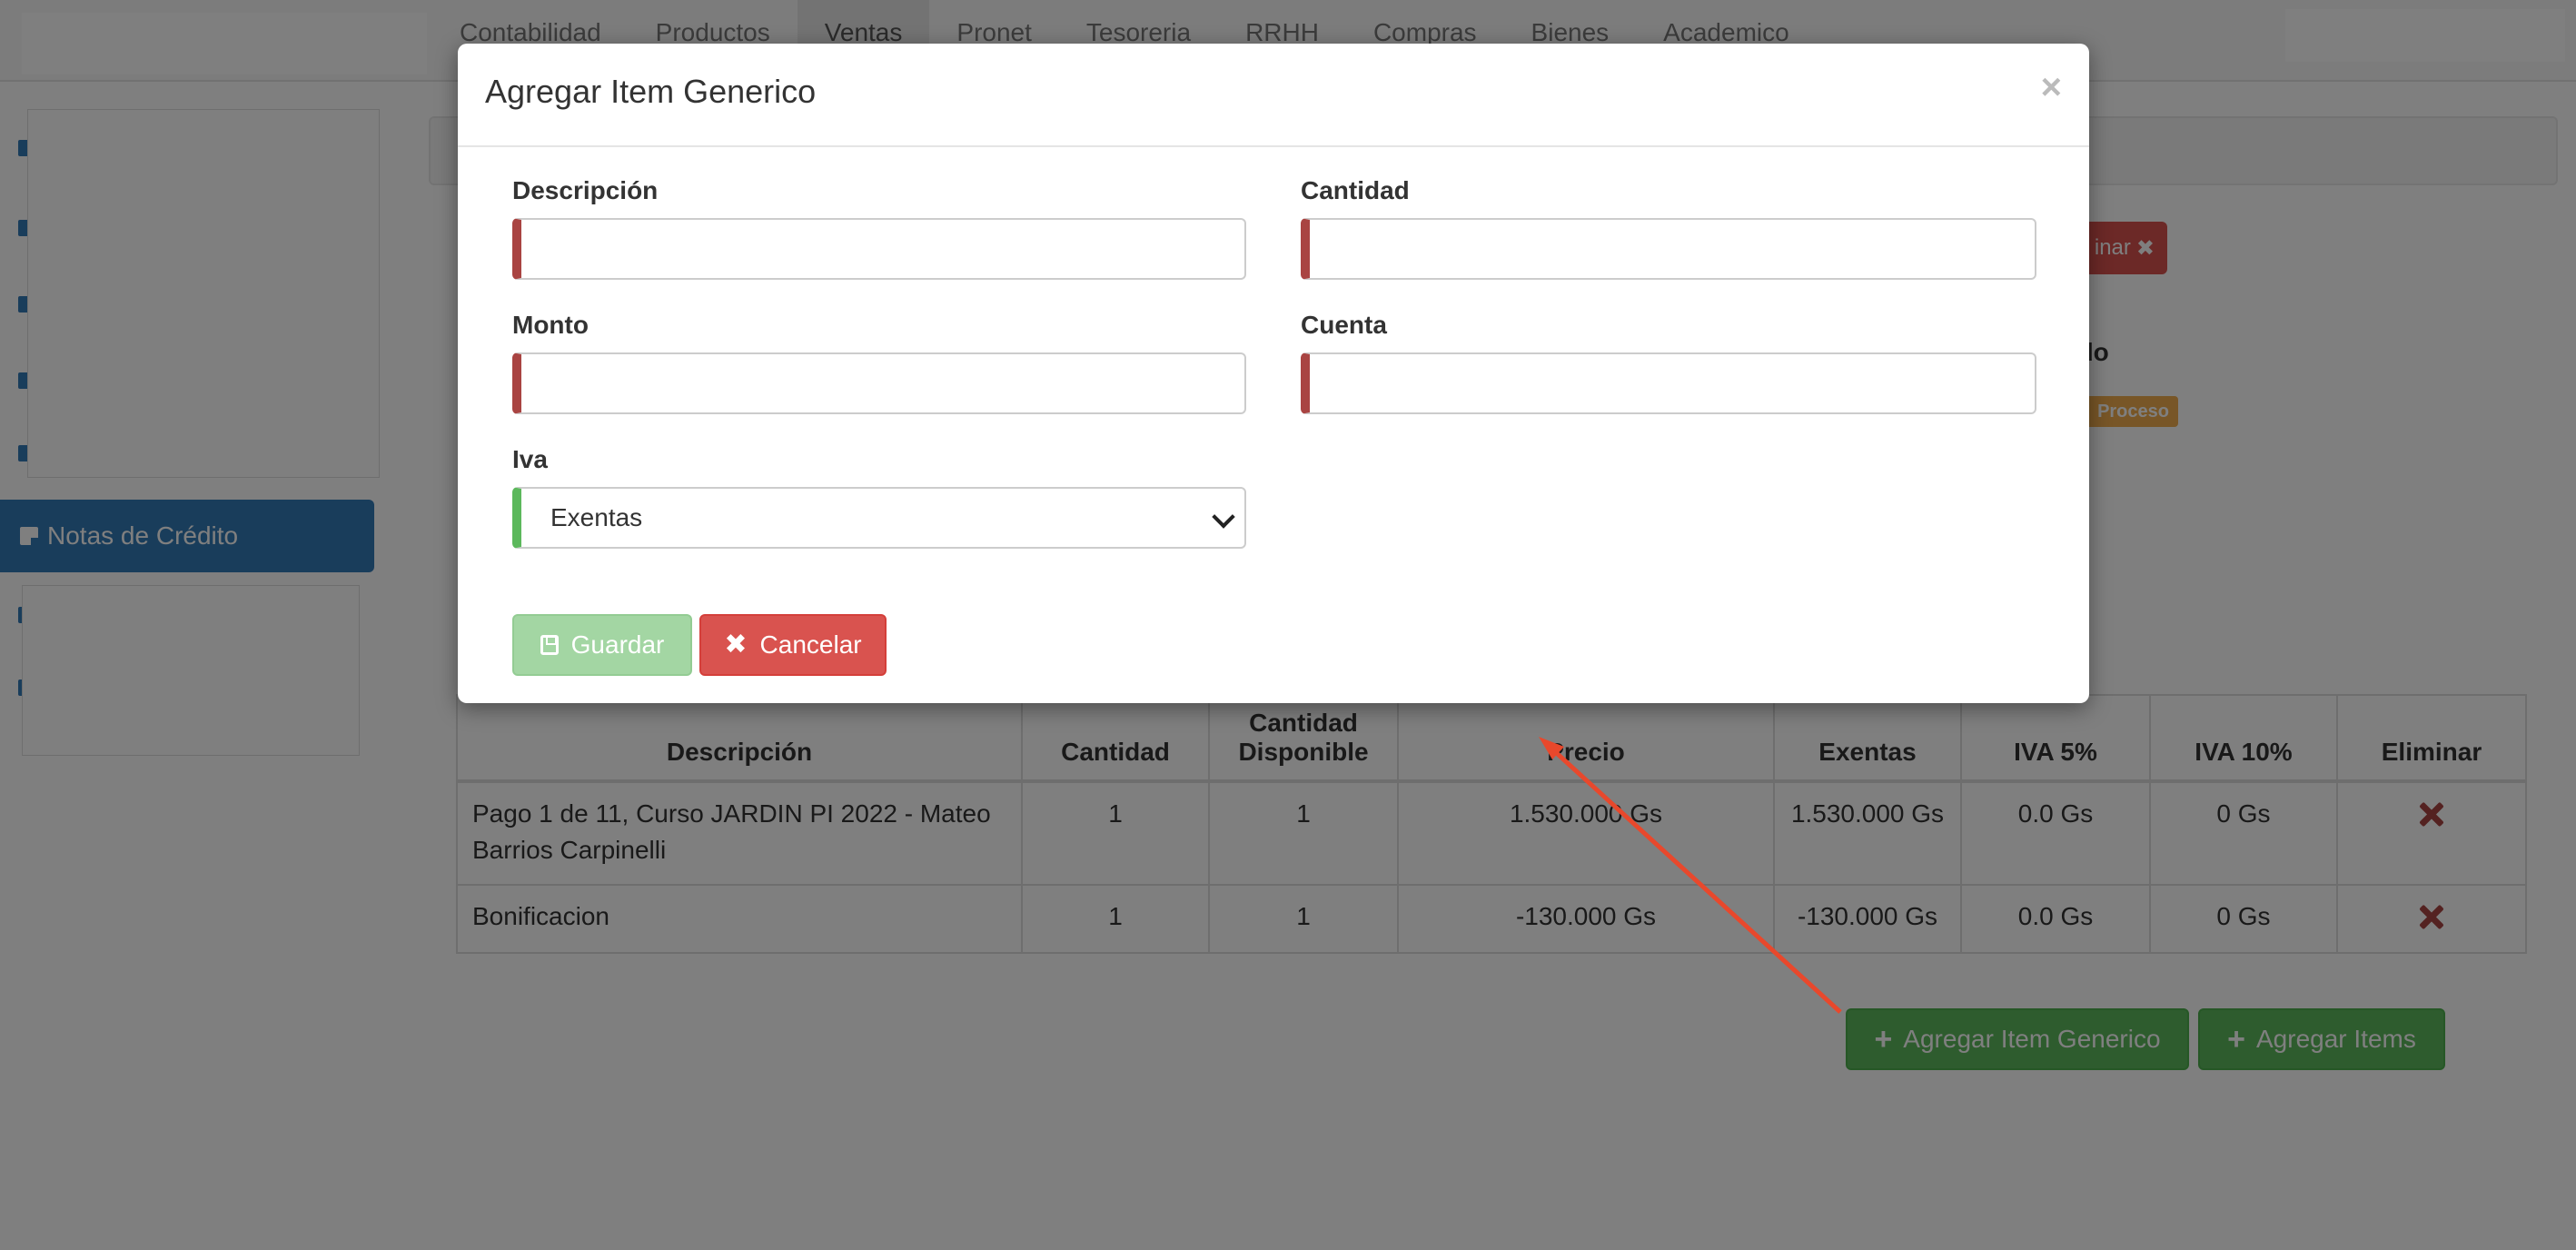 Image resolution: width=2576 pixels, height=1250 pixels. What do you see at coordinates (1273, 95) in the screenshot?
I see `modal-header: Agregar Item Generico ×` at bounding box center [1273, 95].